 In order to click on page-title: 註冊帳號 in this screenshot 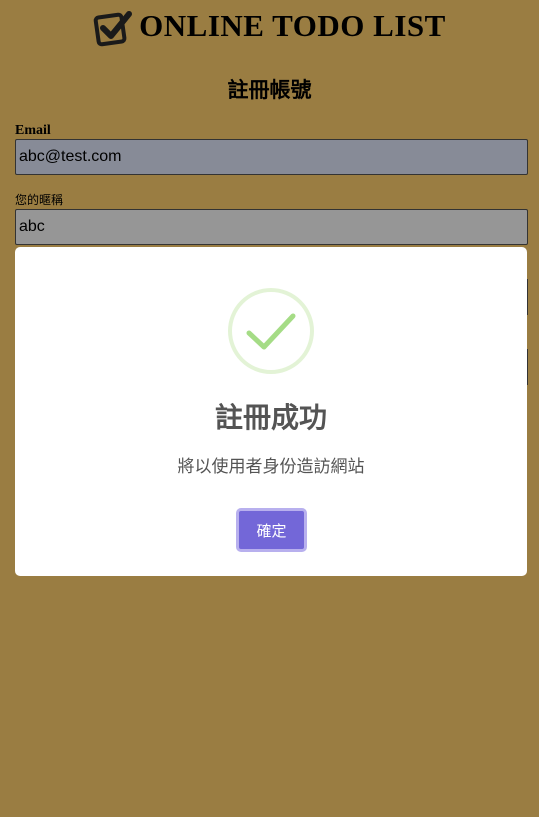, I will do `click(269, 90)`.